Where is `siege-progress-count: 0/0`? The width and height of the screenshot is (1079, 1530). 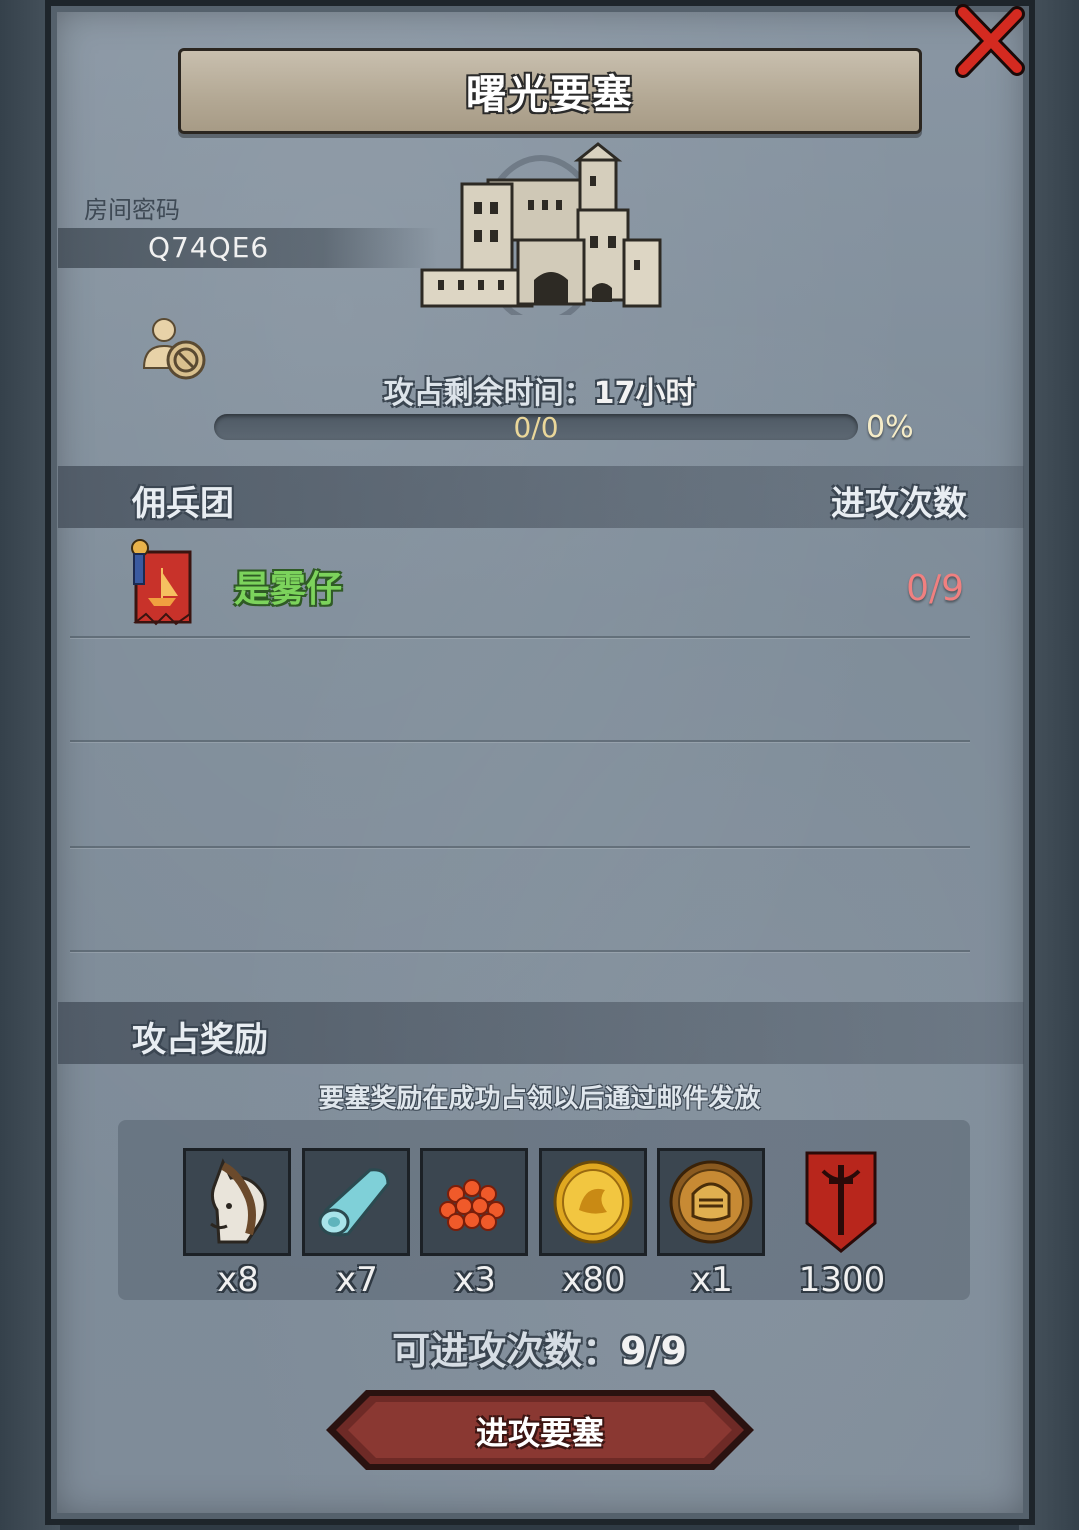 siege-progress-count: 0/0 is located at coordinates (536, 427).